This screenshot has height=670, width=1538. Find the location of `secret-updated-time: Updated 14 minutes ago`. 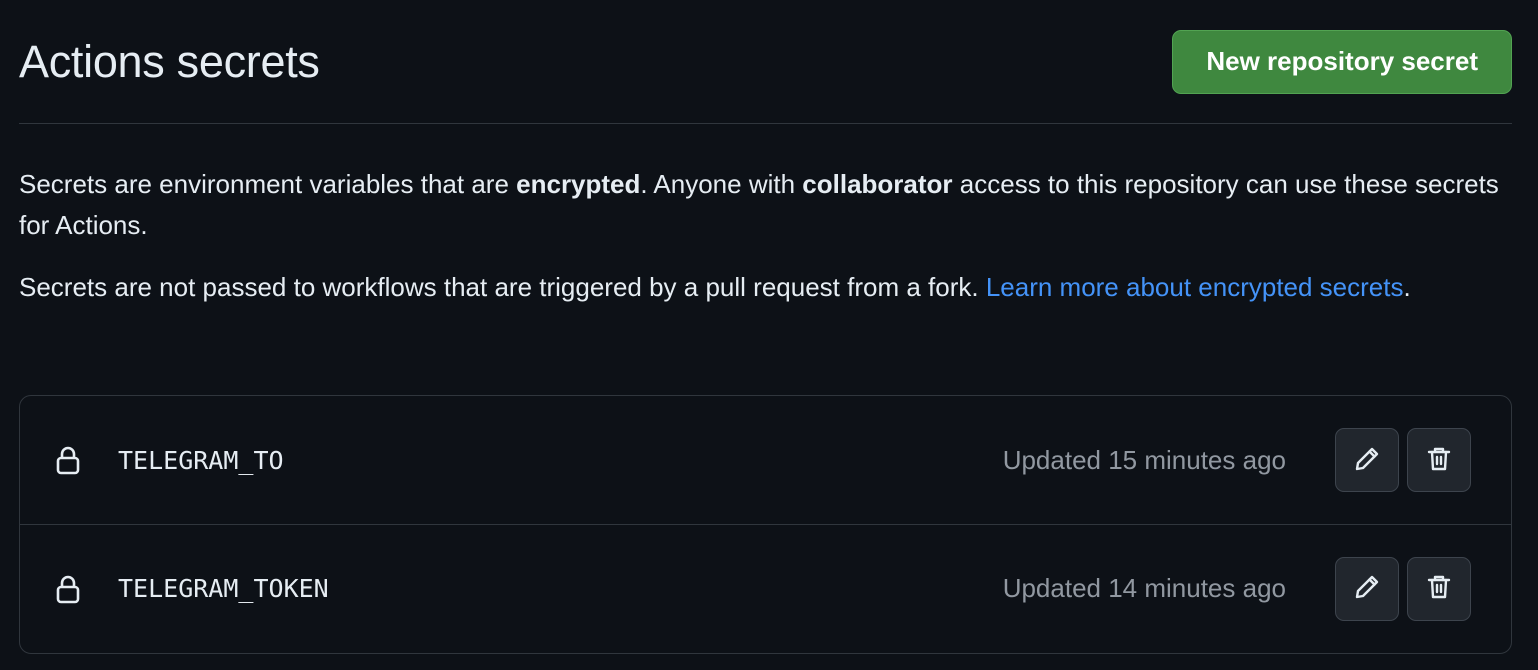

secret-updated-time: Updated 14 minutes ago is located at coordinates (1144, 588).